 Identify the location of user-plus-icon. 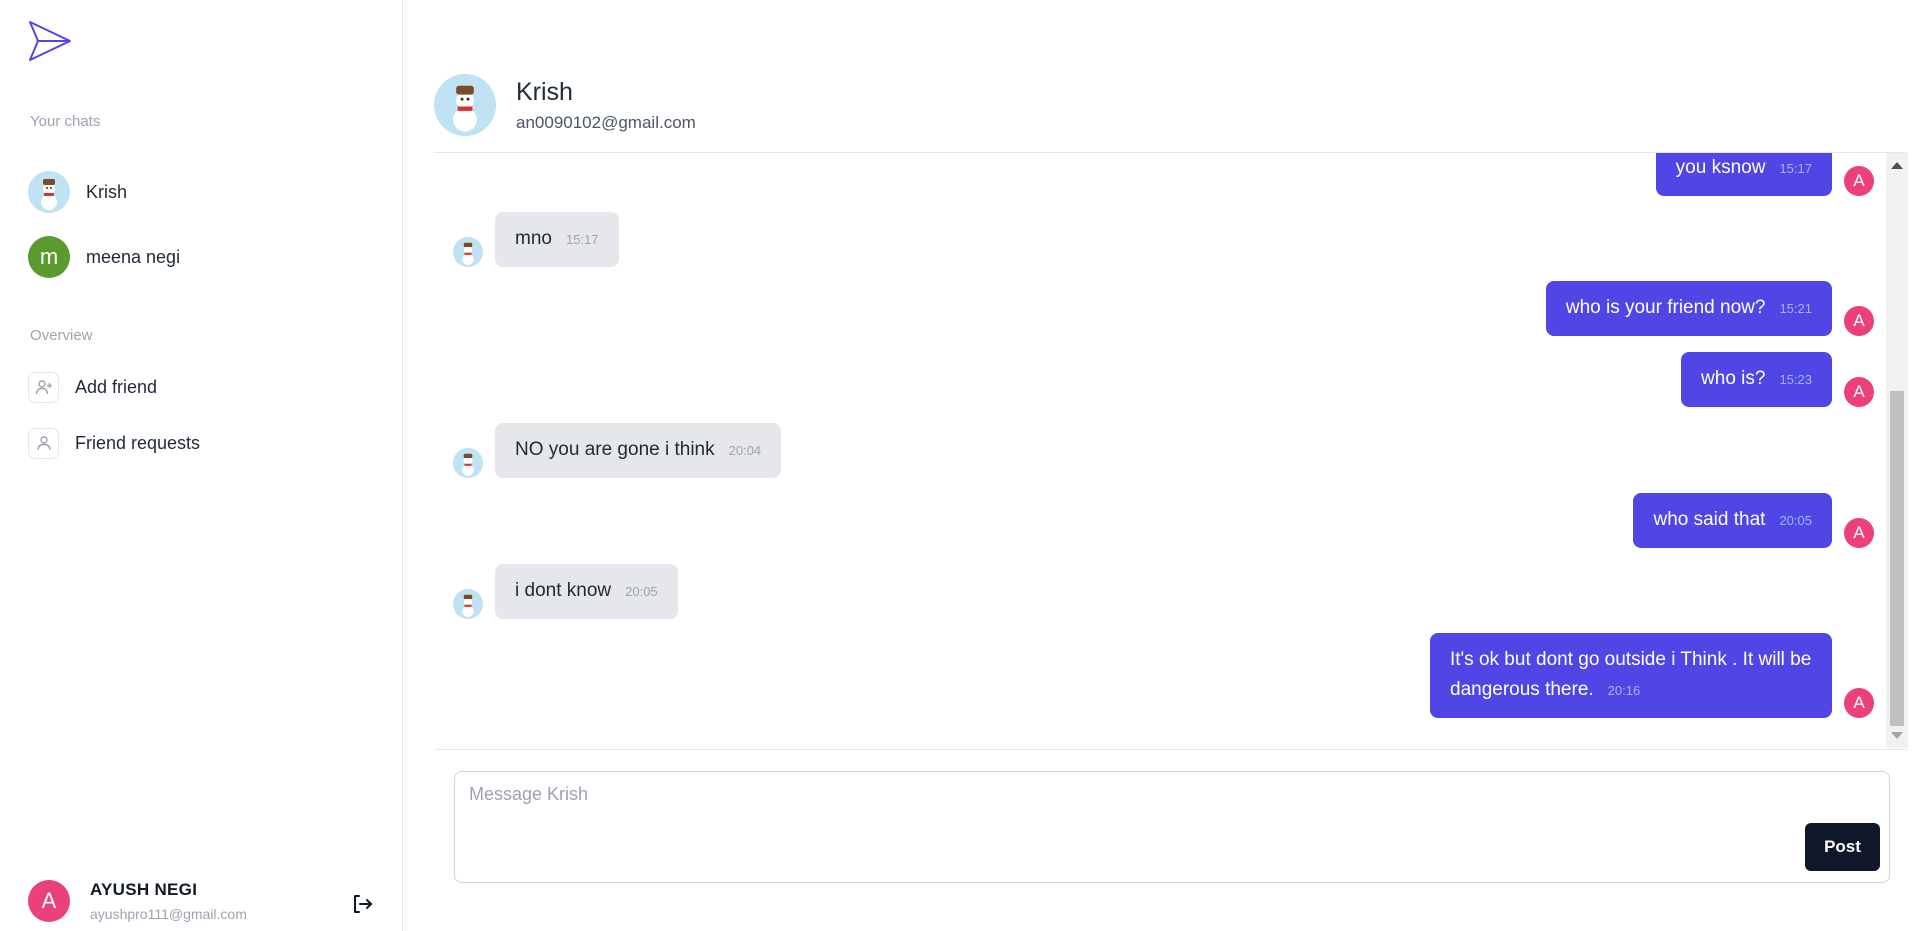
(43, 387).